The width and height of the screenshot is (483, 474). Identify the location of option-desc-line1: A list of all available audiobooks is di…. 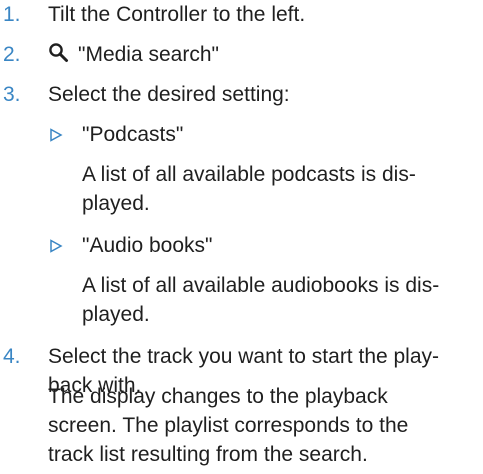
(261, 285).